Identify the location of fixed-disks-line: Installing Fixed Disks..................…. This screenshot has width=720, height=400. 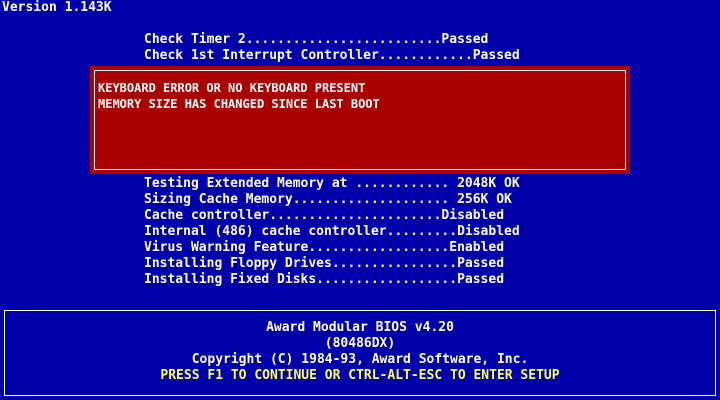
(324, 279).